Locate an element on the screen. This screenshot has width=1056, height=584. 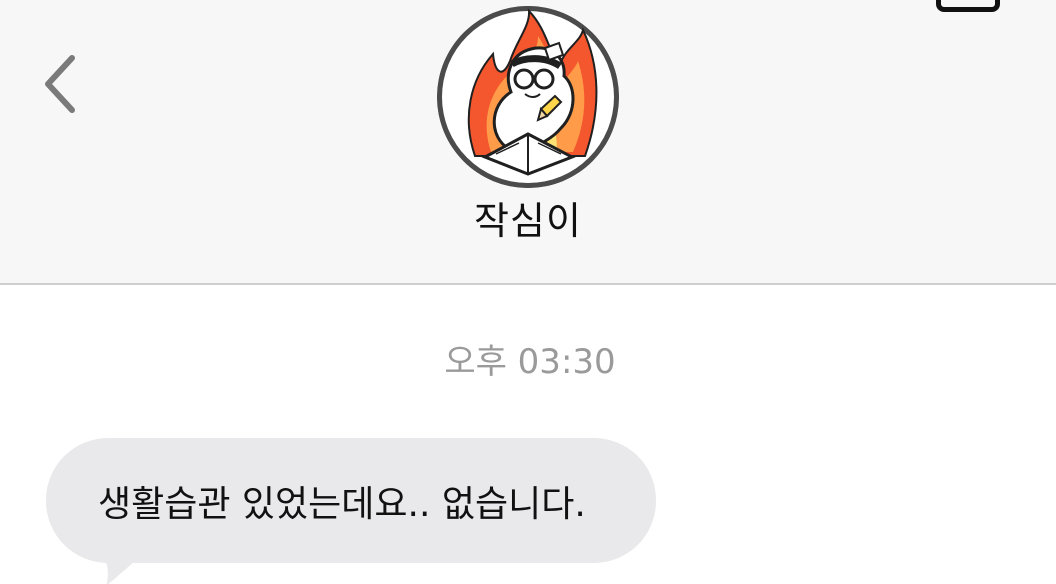
chevron-left-icon is located at coordinates (60, 84).